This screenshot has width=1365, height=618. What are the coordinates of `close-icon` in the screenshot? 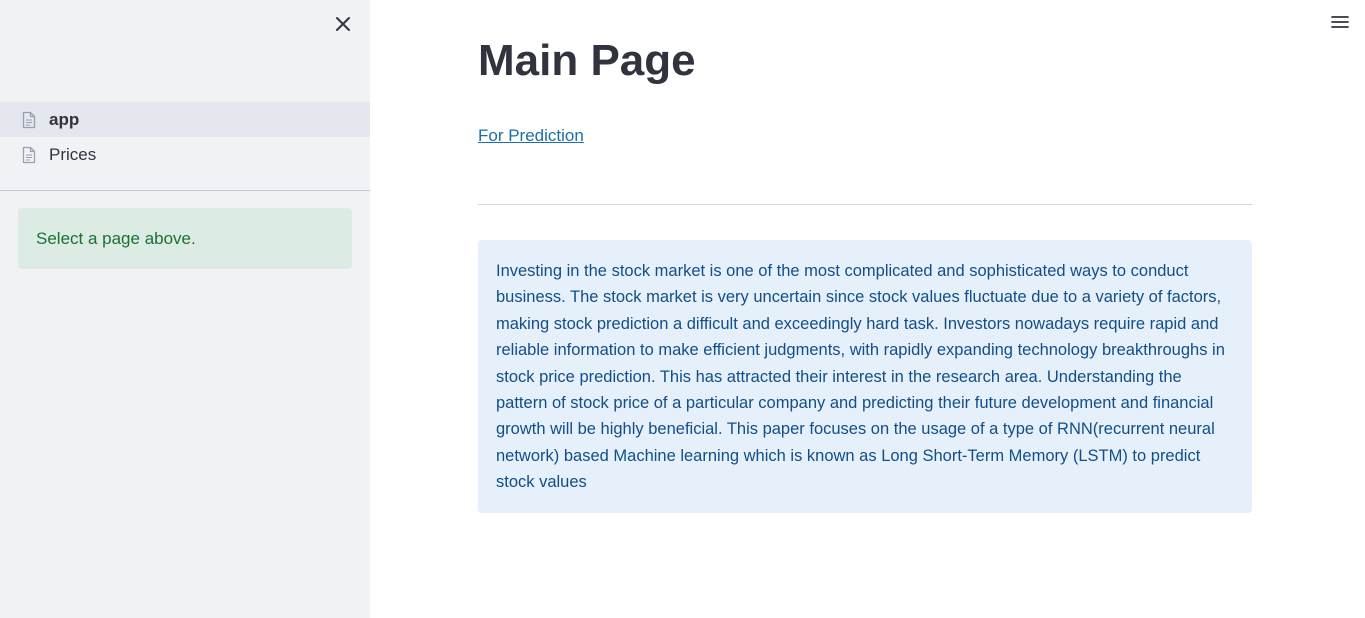 It's located at (343, 24).